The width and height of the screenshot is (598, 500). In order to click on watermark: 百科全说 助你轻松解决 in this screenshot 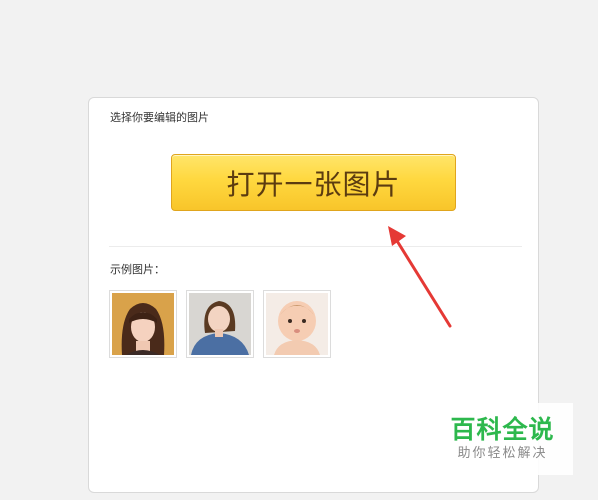, I will do `click(502, 439)`.